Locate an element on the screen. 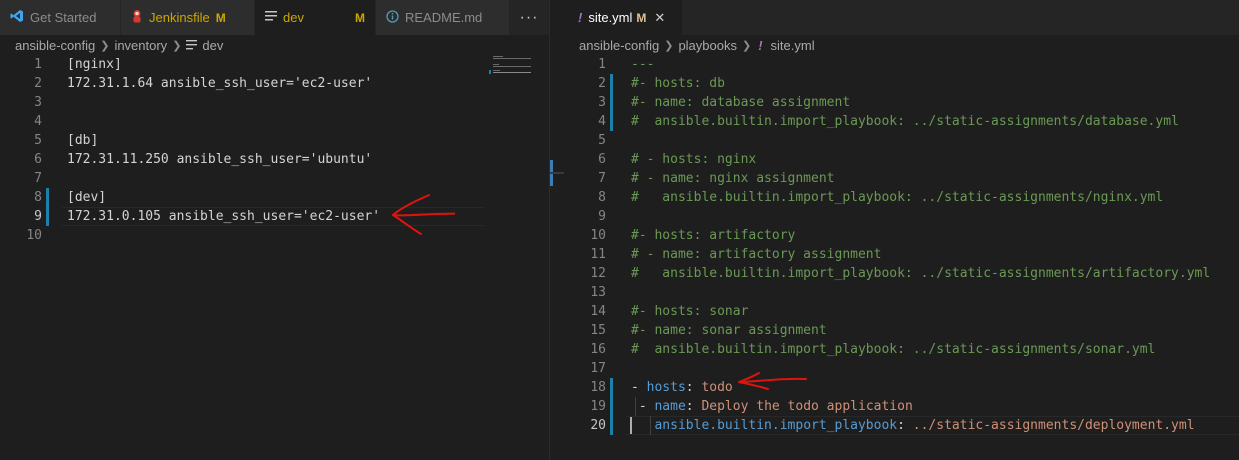 This screenshot has height=460, width=1239. line-number: 19 is located at coordinates (598, 406).